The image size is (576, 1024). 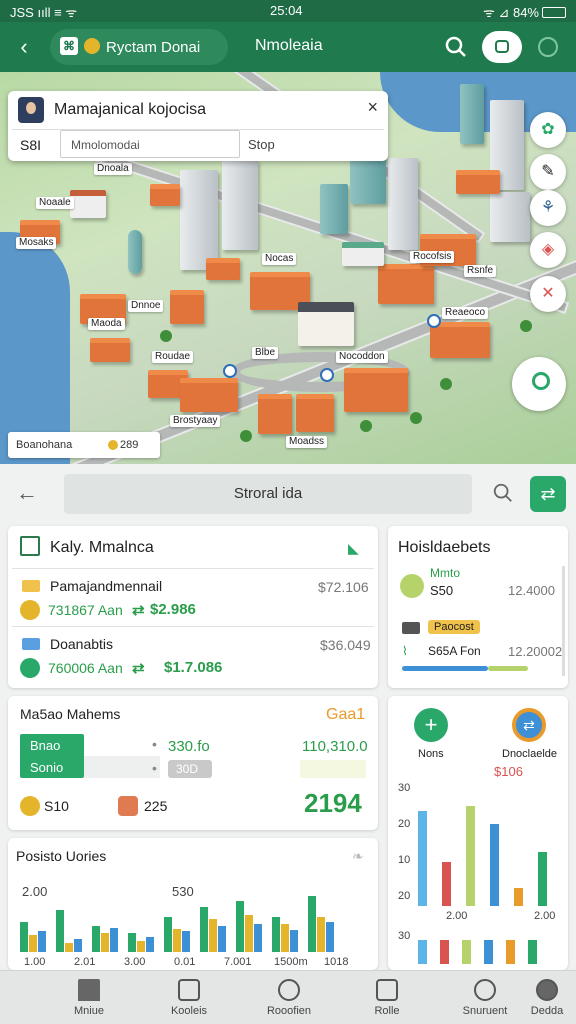 I want to click on tag-icon: ◈, so click(x=548, y=250).